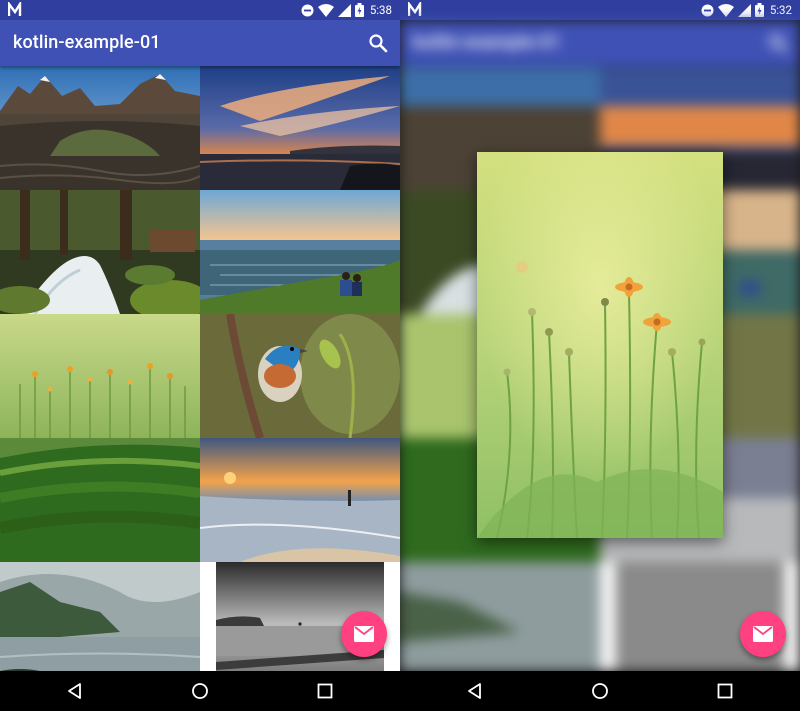 This screenshot has width=800, height=711. Describe the element at coordinates (100, 128) in the screenshot. I see `photo-tile-mountain-beach` at that location.